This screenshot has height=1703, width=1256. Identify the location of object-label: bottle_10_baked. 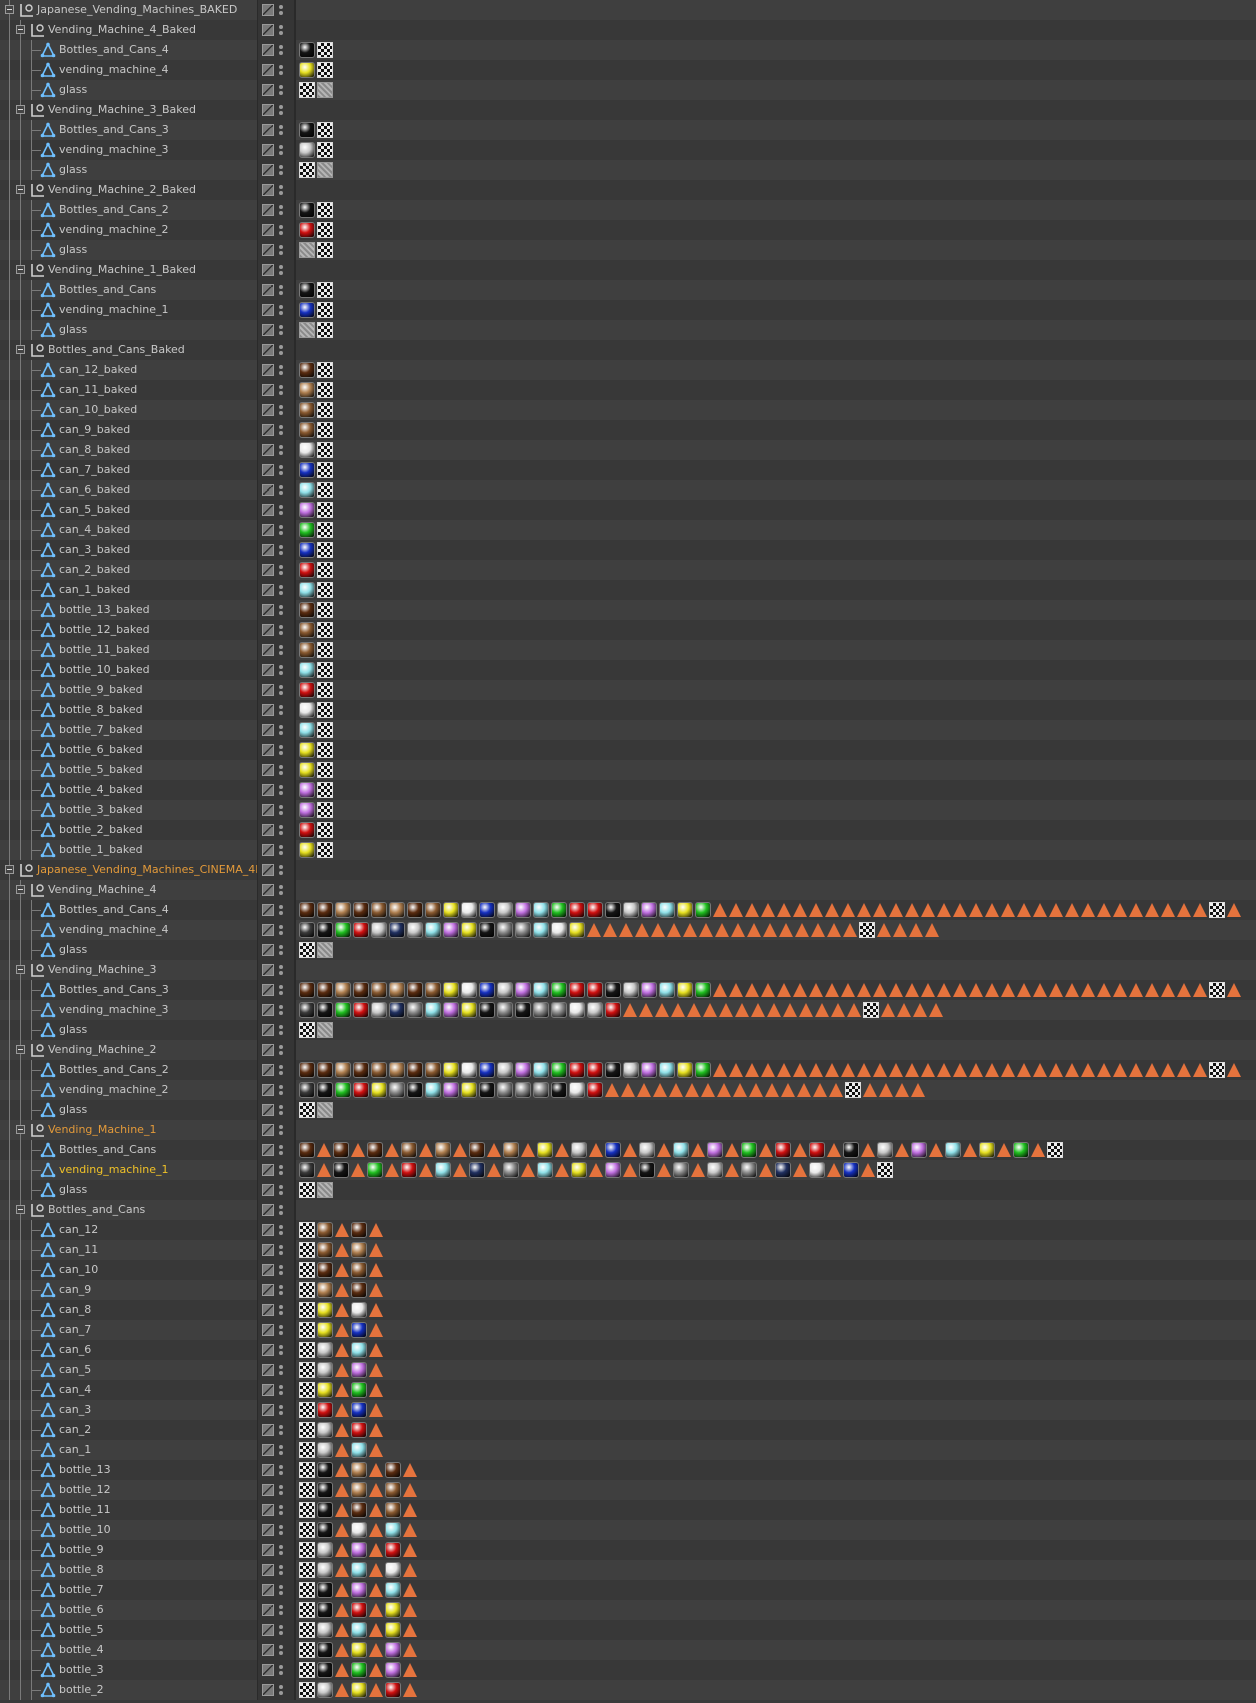
(104, 669).